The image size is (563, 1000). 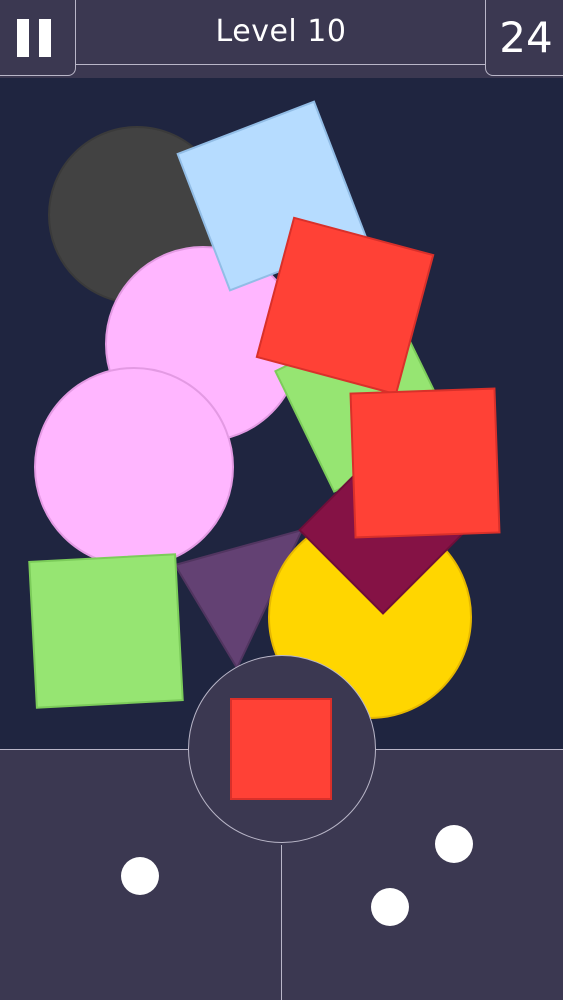 I want to click on header-underline, so click(x=281, y=64).